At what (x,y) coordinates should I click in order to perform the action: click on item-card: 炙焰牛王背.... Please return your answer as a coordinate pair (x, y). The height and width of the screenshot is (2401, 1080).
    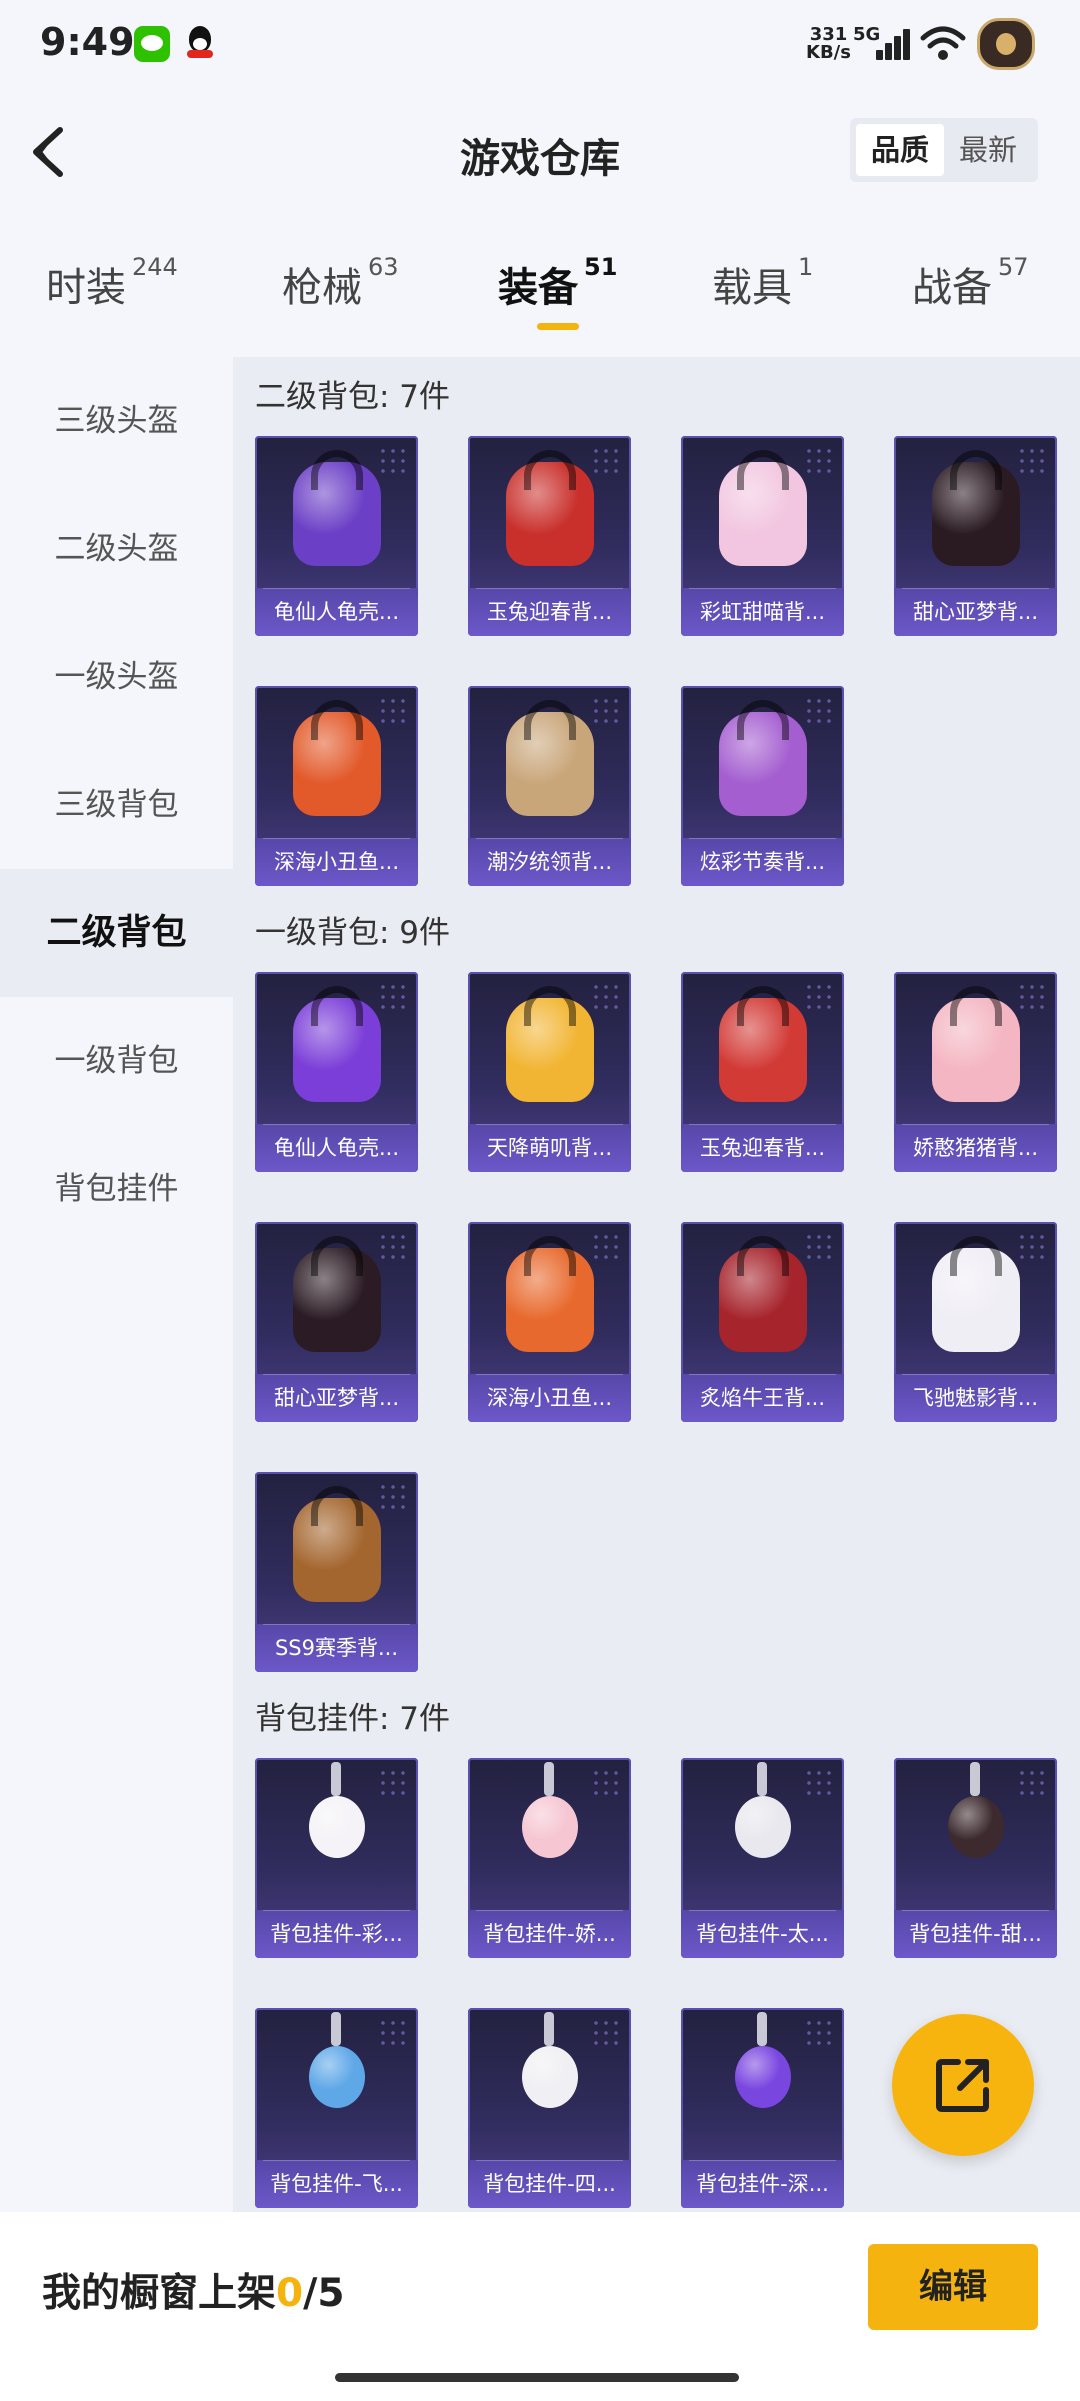
    Looking at the image, I should click on (762, 1322).